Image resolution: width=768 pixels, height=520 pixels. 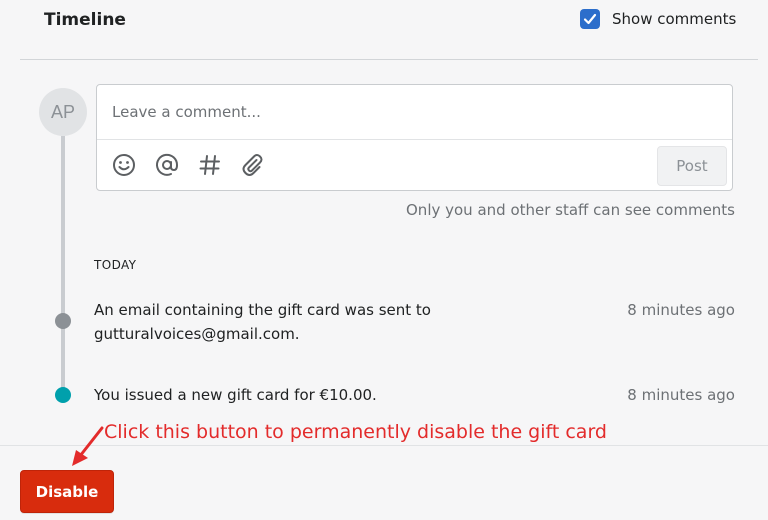 I want to click on show-comments-label: Show comments, so click(x=674, y=19).